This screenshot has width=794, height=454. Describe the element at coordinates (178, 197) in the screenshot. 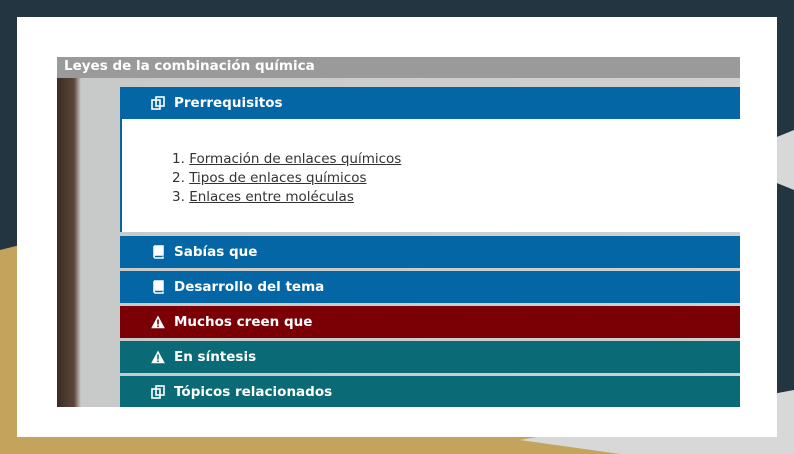

I see `list-number: 3.` at that location.